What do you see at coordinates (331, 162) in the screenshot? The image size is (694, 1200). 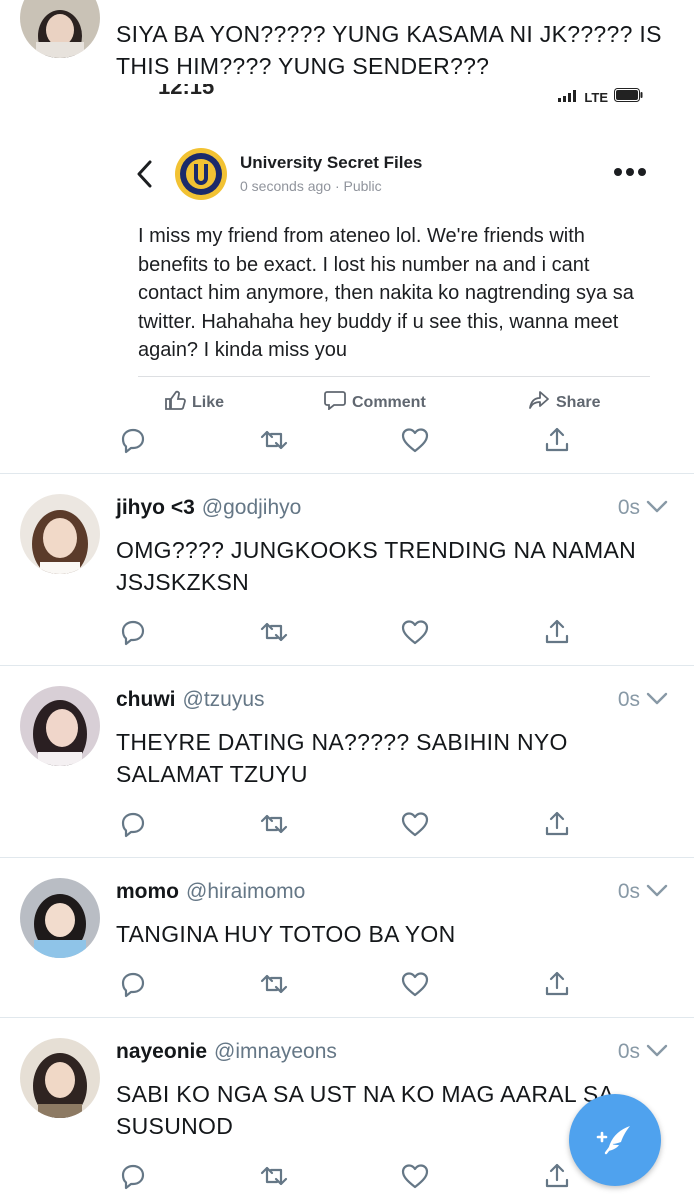 I see `page-name: University Secret Files` at bounding box center [331, 162].